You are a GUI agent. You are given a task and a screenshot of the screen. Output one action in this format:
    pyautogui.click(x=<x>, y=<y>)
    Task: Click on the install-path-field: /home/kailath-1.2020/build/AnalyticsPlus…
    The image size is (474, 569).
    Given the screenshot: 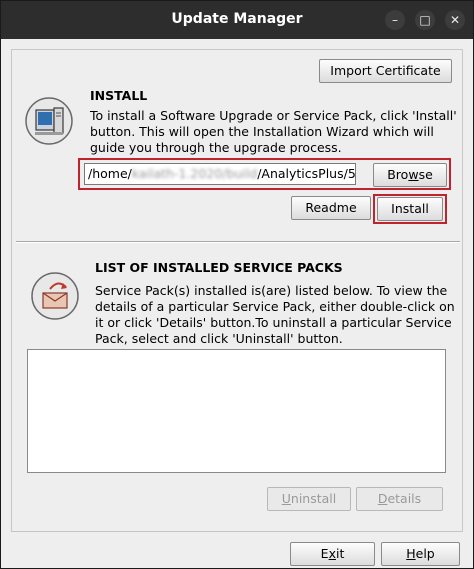 What is the action you would take?
    pyautogui.click(x=220, y=174)
    